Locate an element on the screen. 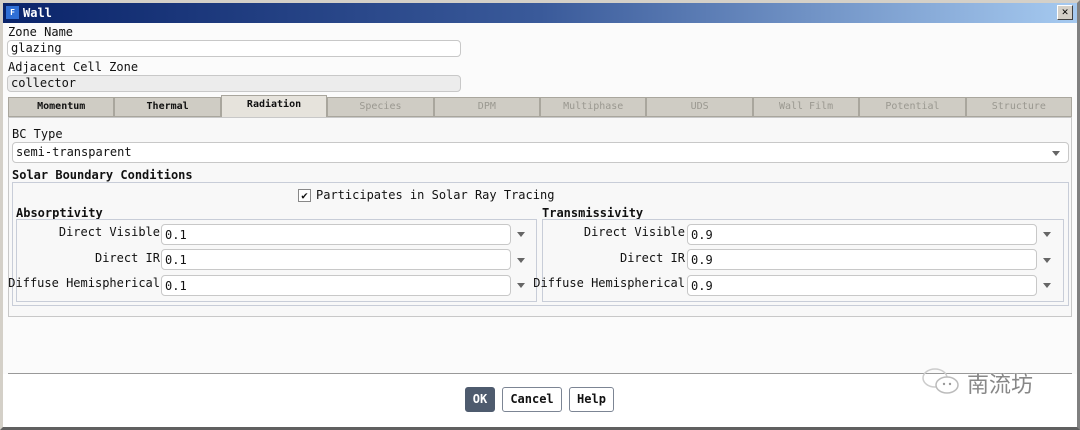 The width and height of the screenshot is (1080, 430). trans-direct-visible-label: Direct Visible is located at coordinates (634, 232).